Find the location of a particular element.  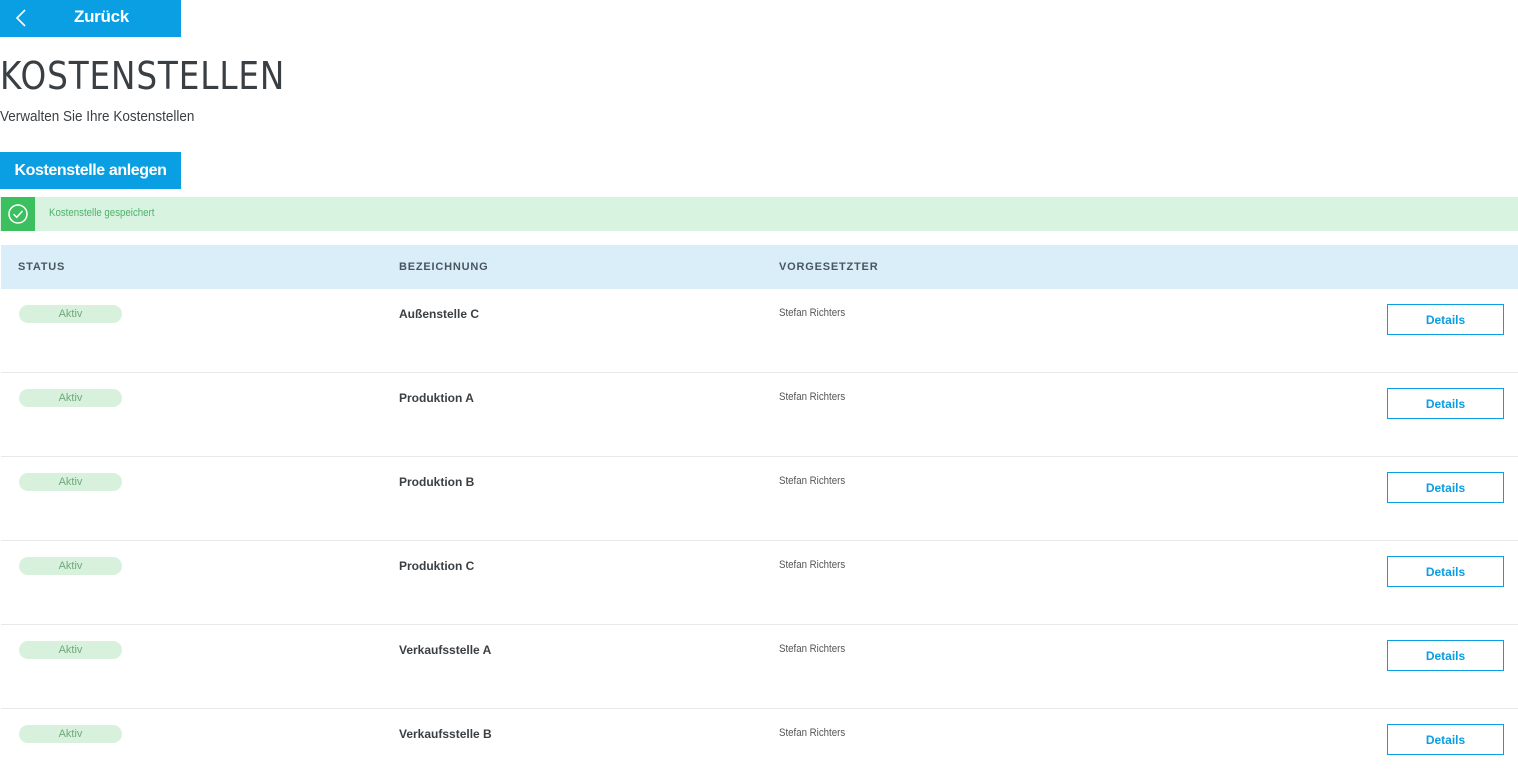

create-cost-center-button: Kostenstelle anlegen is located at coordinates (90, 170).